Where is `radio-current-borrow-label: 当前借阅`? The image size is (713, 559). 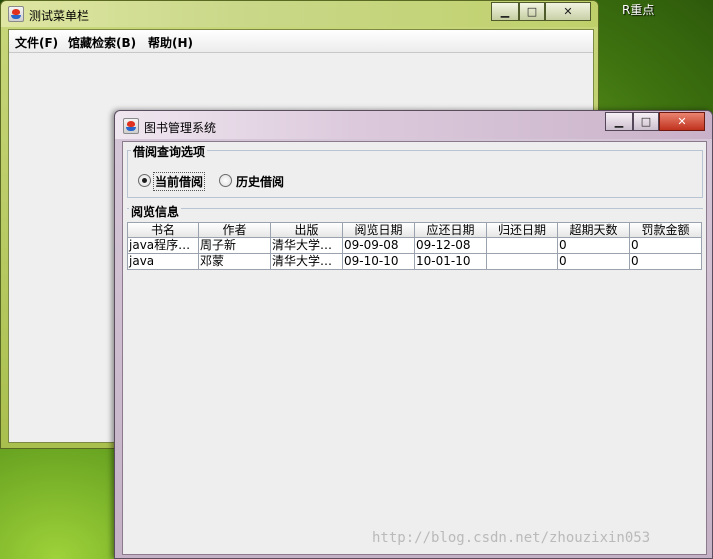
radio-current-borrow-label: 当前借阅 is located at coordinates (179, 181).